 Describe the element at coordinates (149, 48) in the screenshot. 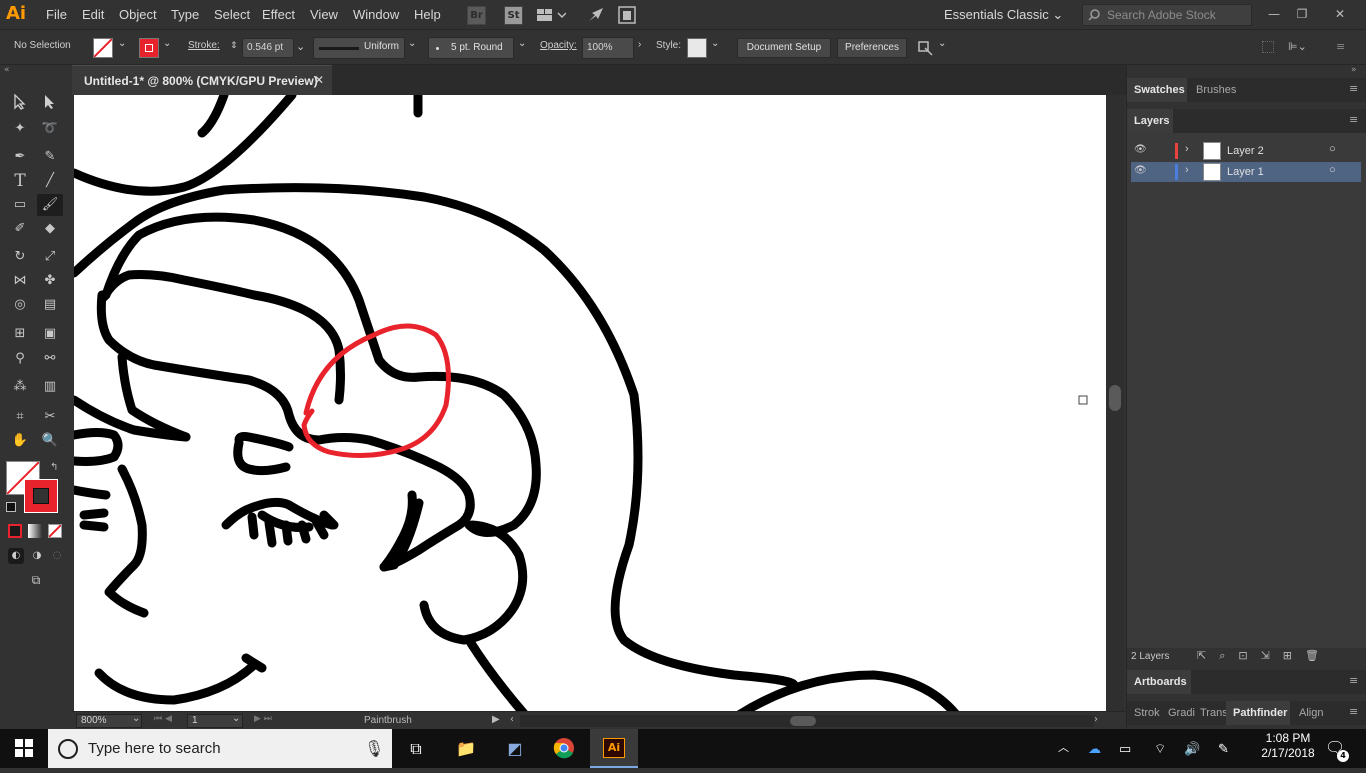

I see `stroke-swatch` at that location.